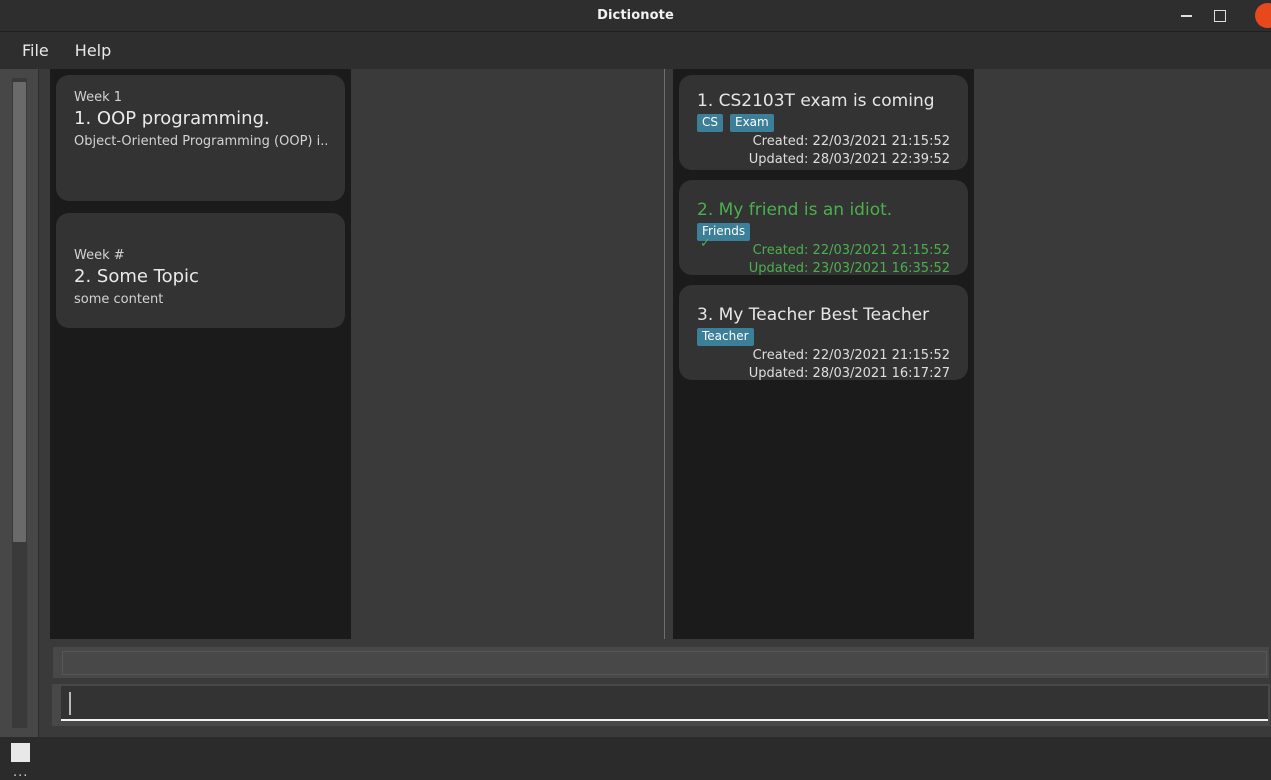 Image resolution: width=1271 pixels, height=780 pixels. Describe the element at coordinates (710, 123) in the screenshot. I see `note-tag: CS` at that location.